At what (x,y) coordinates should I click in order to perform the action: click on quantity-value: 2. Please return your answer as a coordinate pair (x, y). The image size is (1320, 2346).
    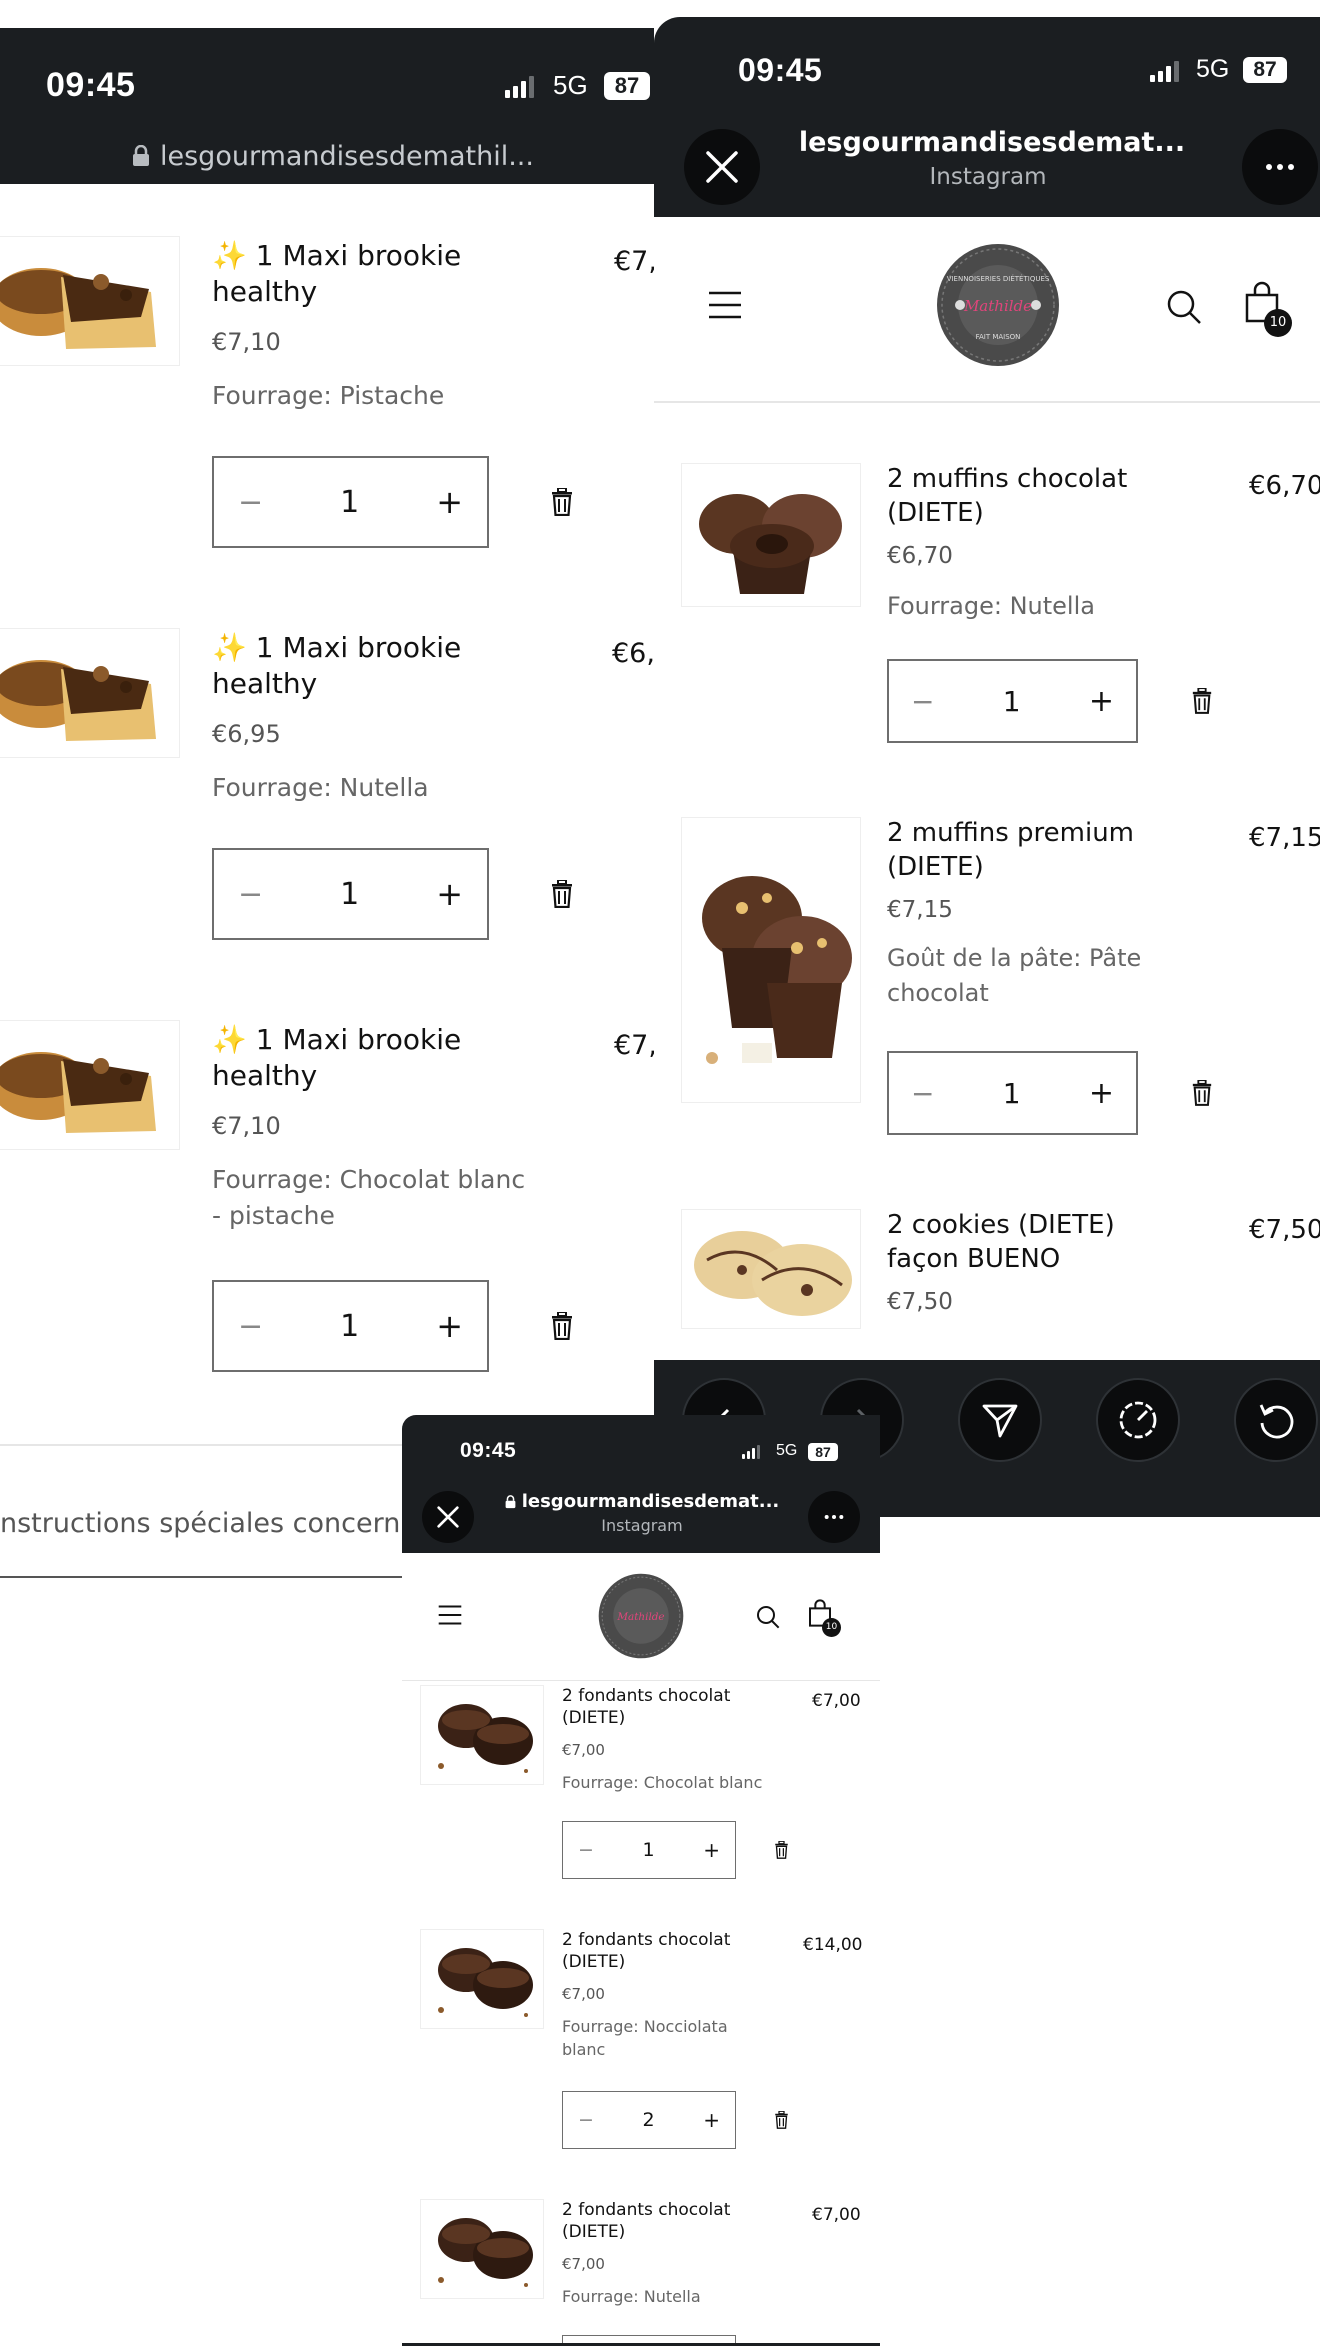
    Looking at the image, I should click on (648, 2120).